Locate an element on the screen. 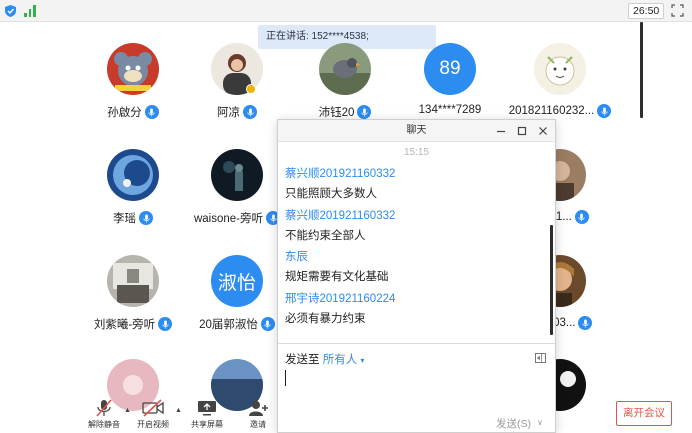  message-text: 不能约束全部人 is located at coordinates (325, 236).